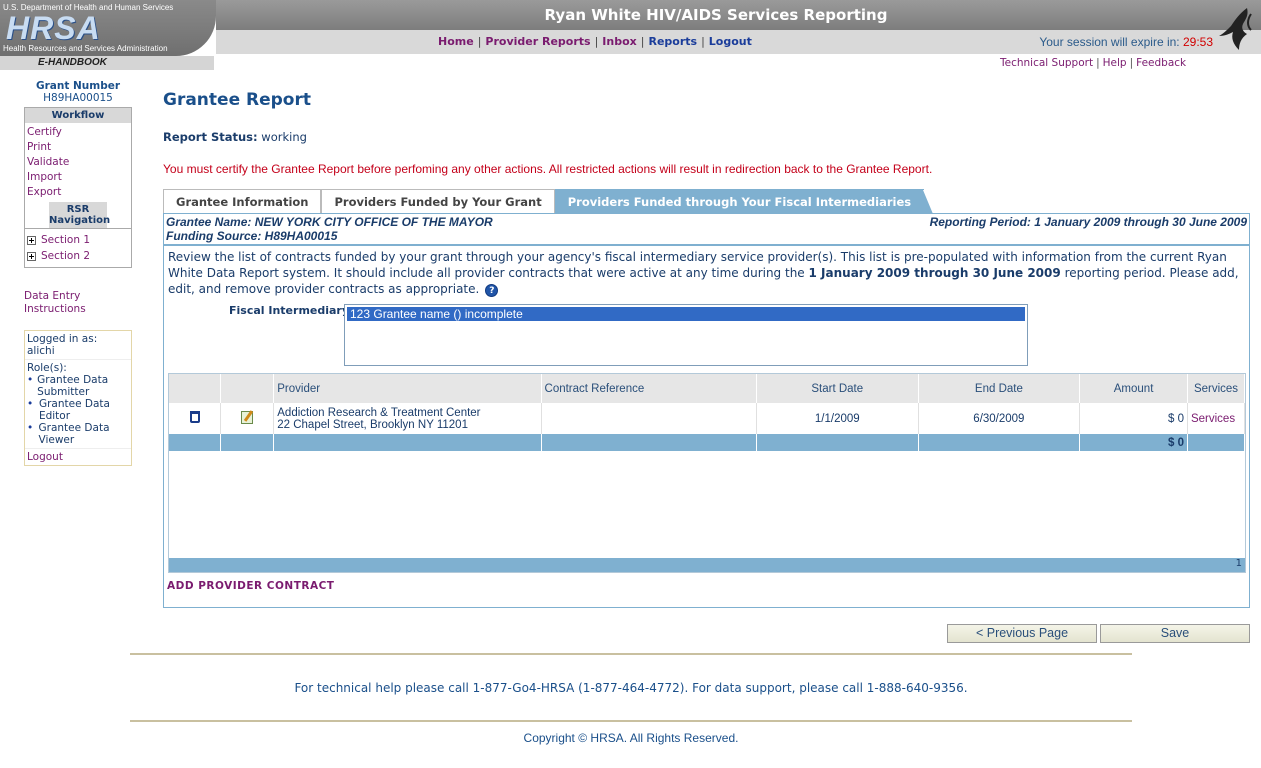  I want to click on role-item: • Grantee Data Submitter, so click(78, 386).